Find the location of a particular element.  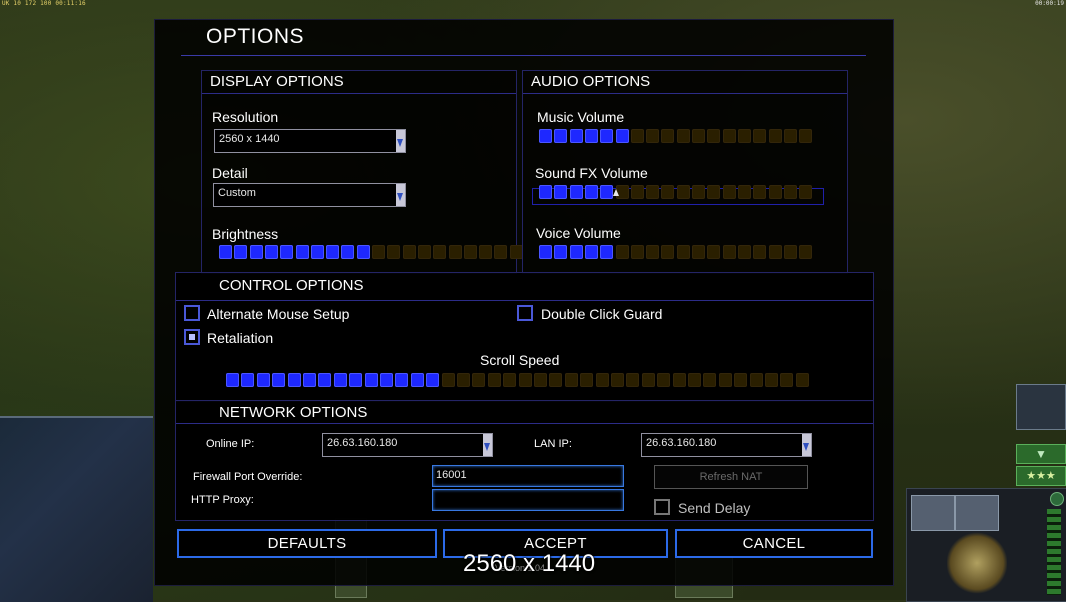

resolution-overlay-text: 2560 x 1440 is located at coordinates (529, 563).